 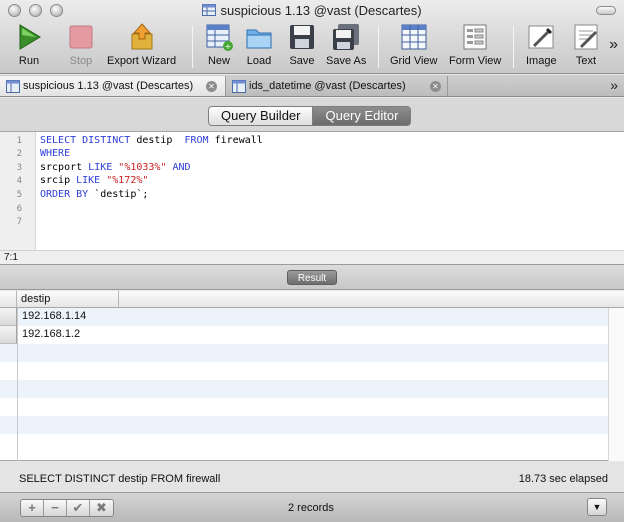 I want to click on toolbar-toggle-button, so click(x=606, y=10).